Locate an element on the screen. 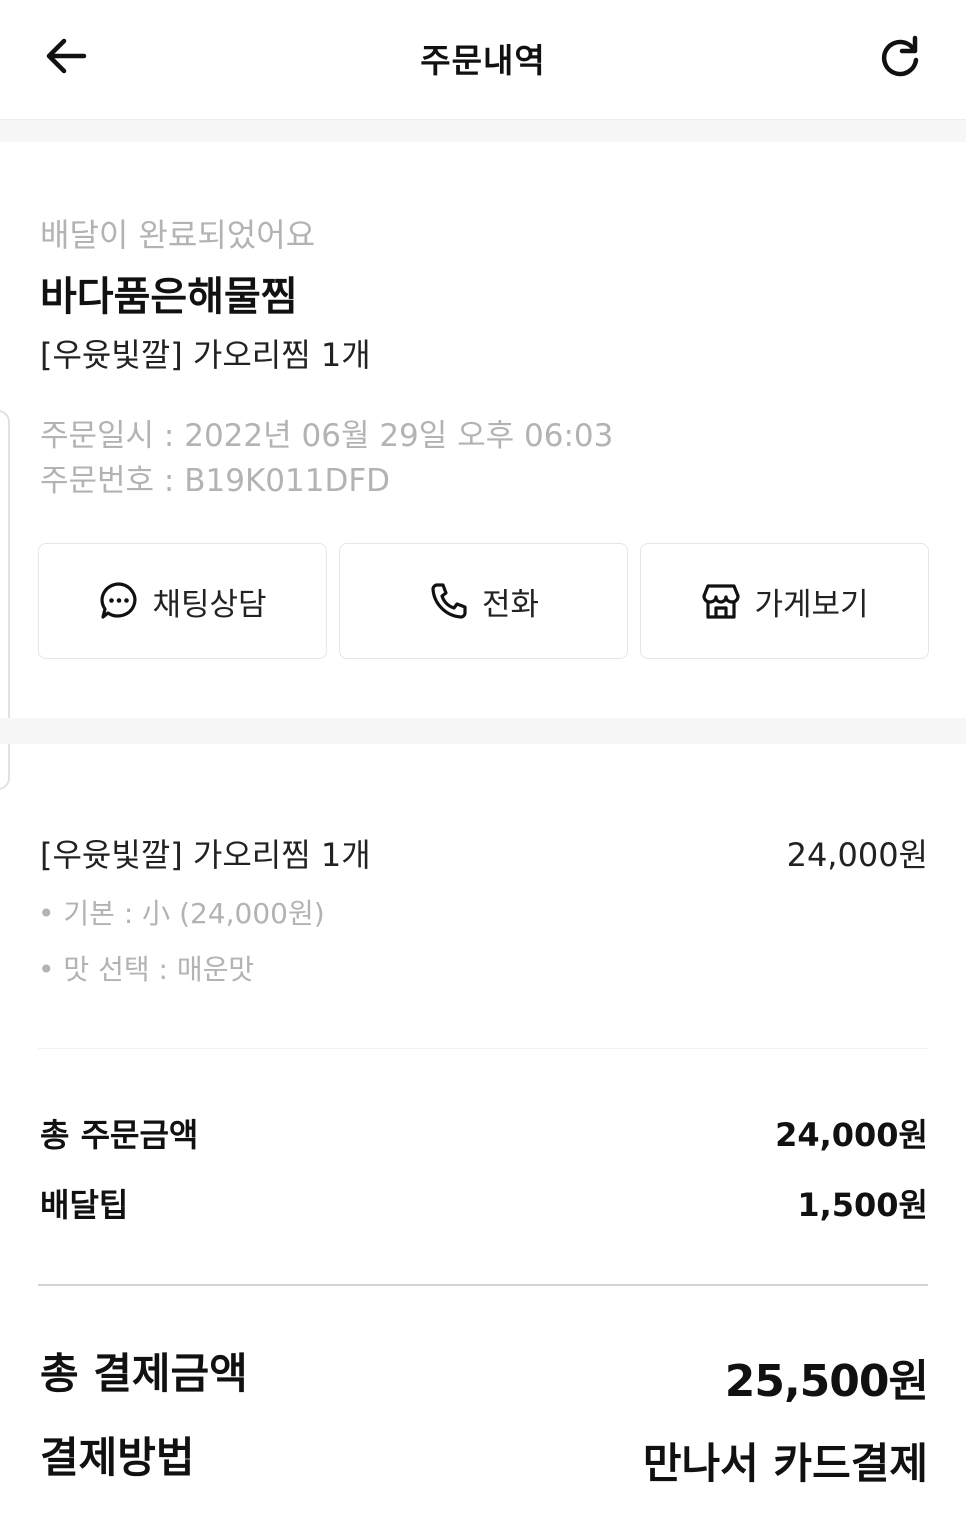 This screenshot has width=966, height=1538. order-number: 주문번호 : B19K011DFD is located at coordinates (215, 481).